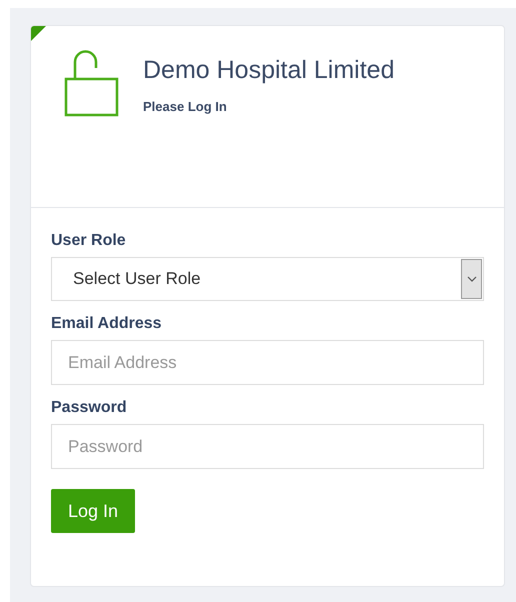 This screenshot has width=516, height=602. I want to click on field-label: Email Address, so click(107, 324).